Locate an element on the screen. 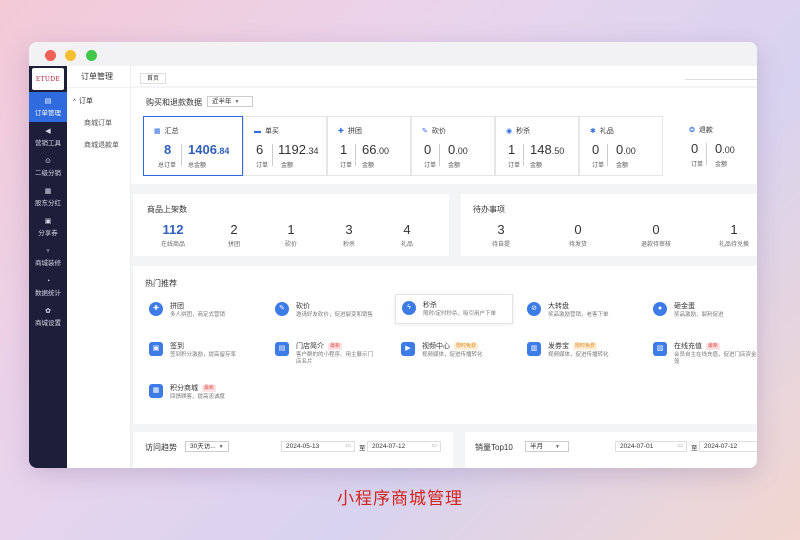 The image size is (800, 540). gift-icon: ✱ is located at coordinates (593, 131).